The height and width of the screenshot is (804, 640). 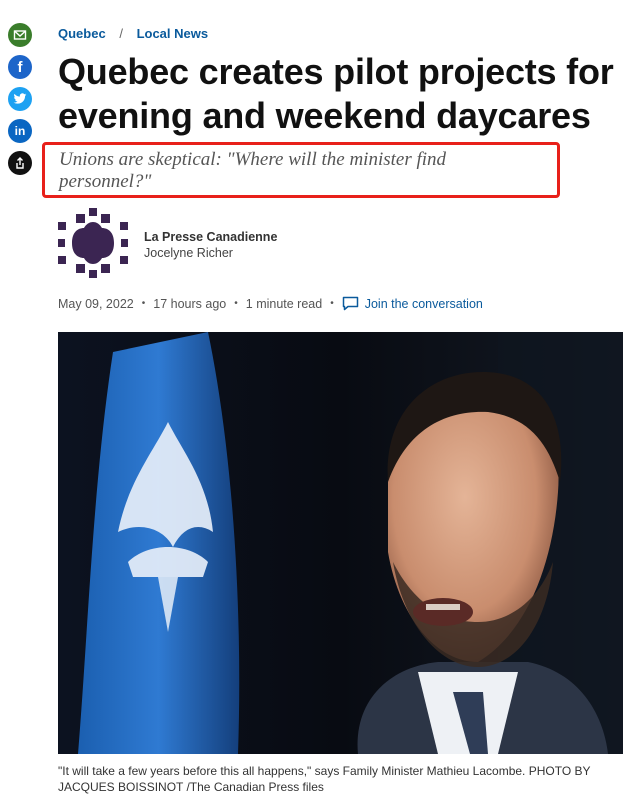 What do you see at coordinates (284, 303) in the screenshot?
I see `read-time: 1 minute read` at bounding box center [284, 303].